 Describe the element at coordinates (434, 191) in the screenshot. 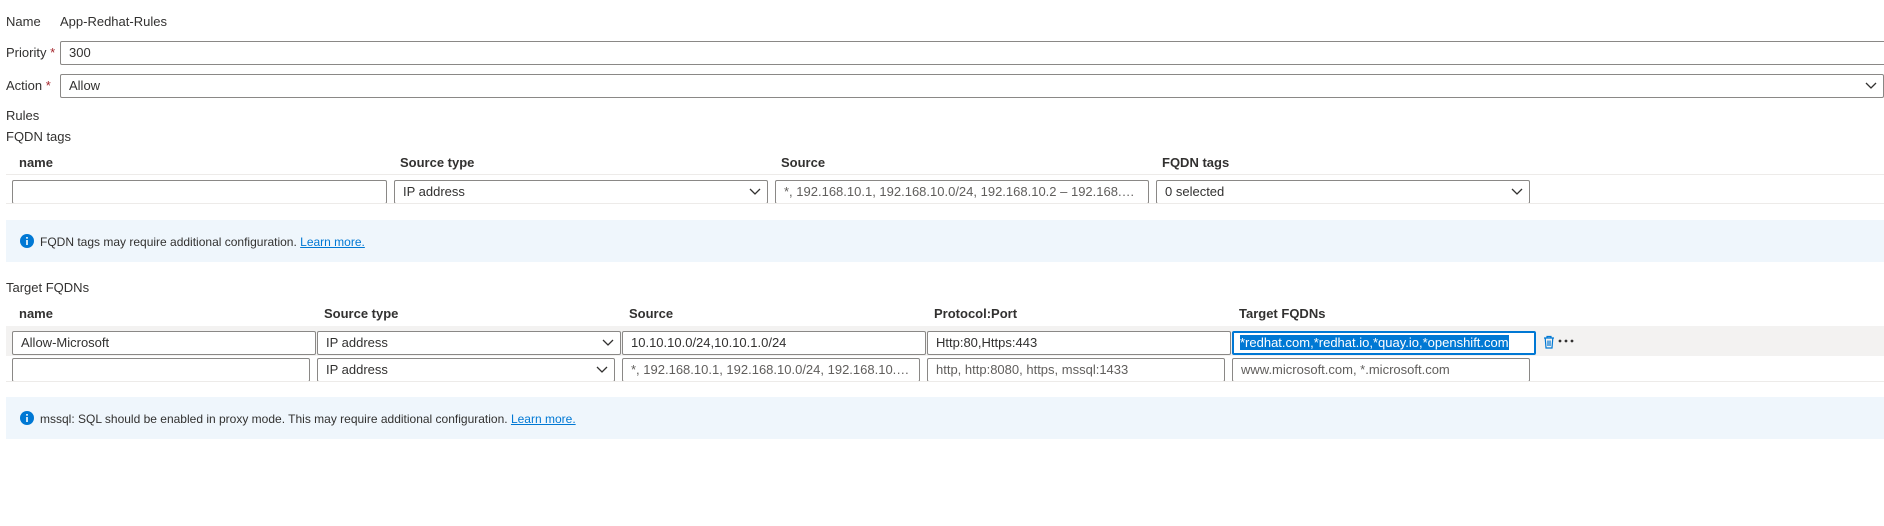

I see `fqdn-source-type-value: IP address` at that location.